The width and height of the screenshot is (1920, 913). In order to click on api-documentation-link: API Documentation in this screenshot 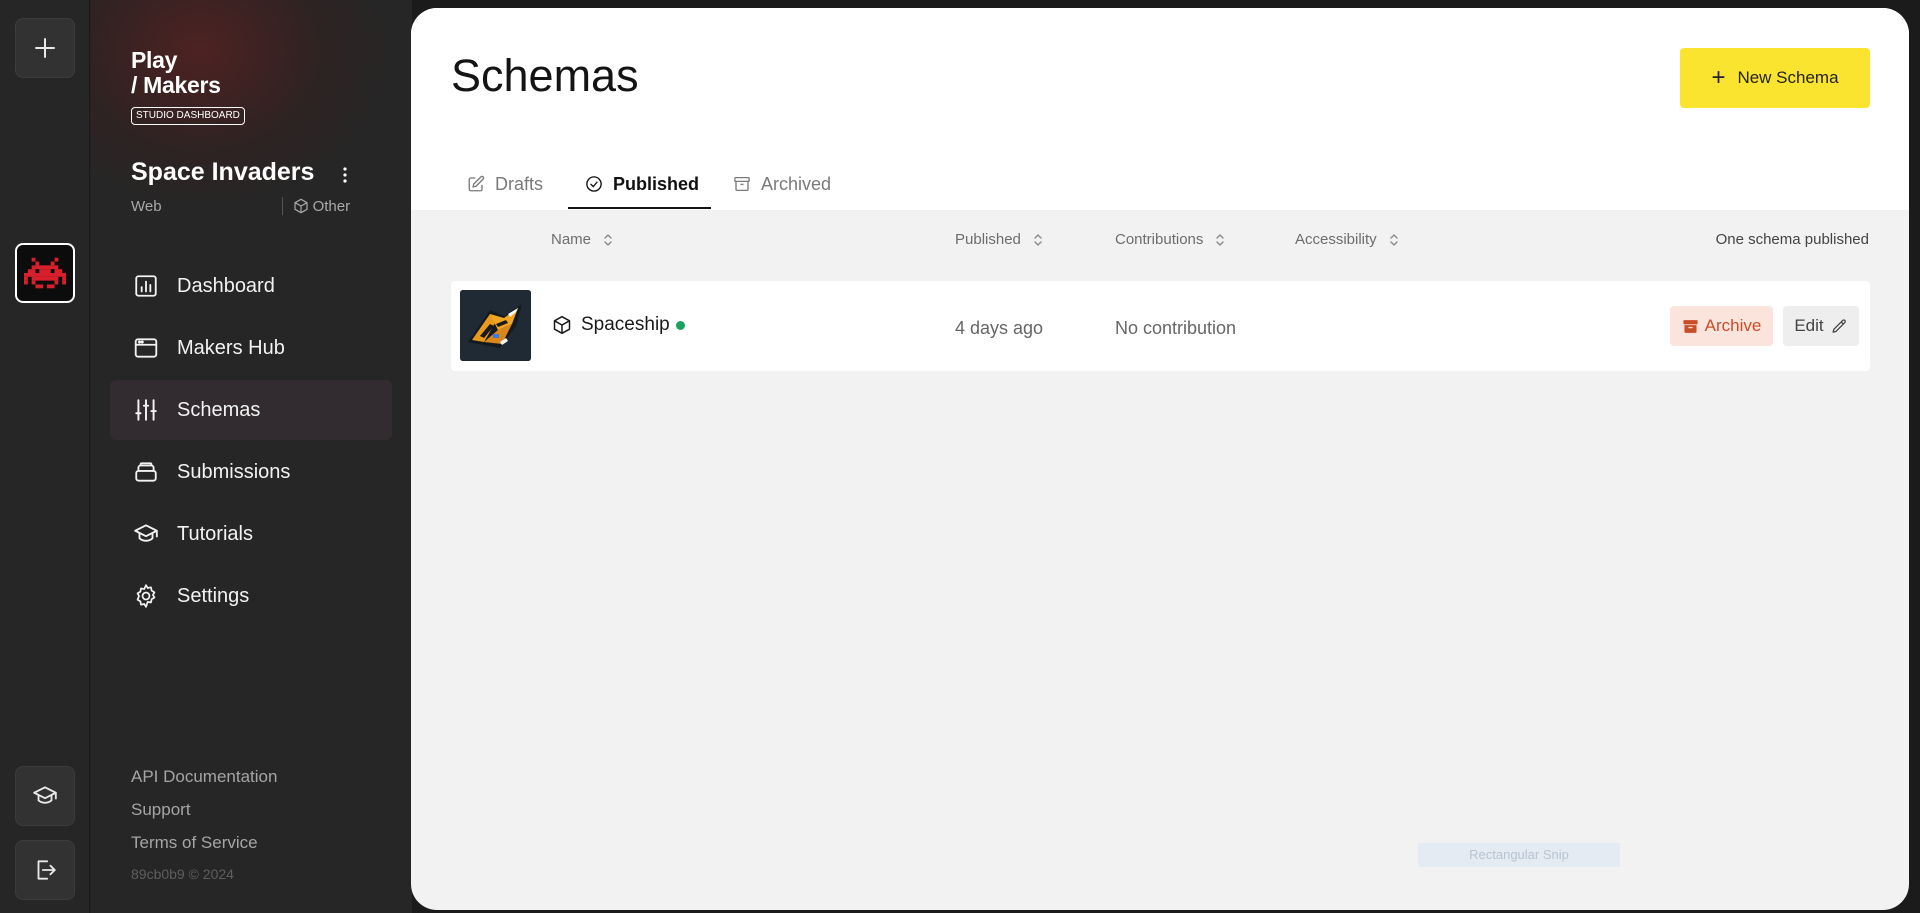, I will do `click(204, 776)`.